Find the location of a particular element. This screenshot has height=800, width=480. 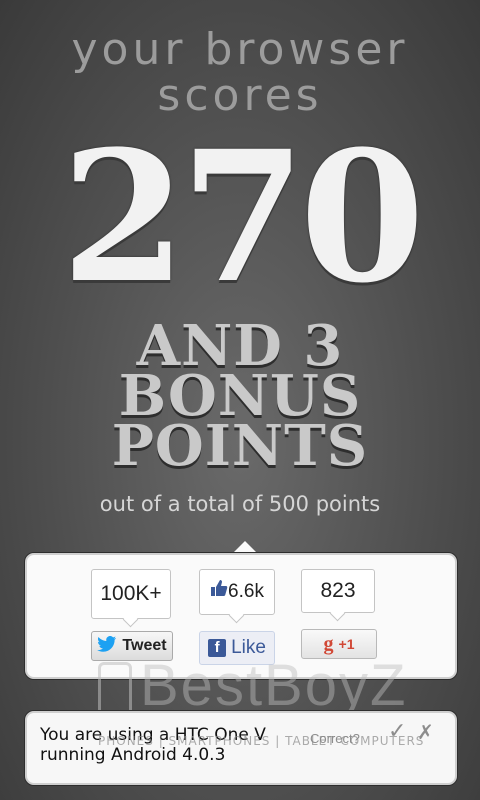

like-count: 6.6k is located at coordinates (237, 592).